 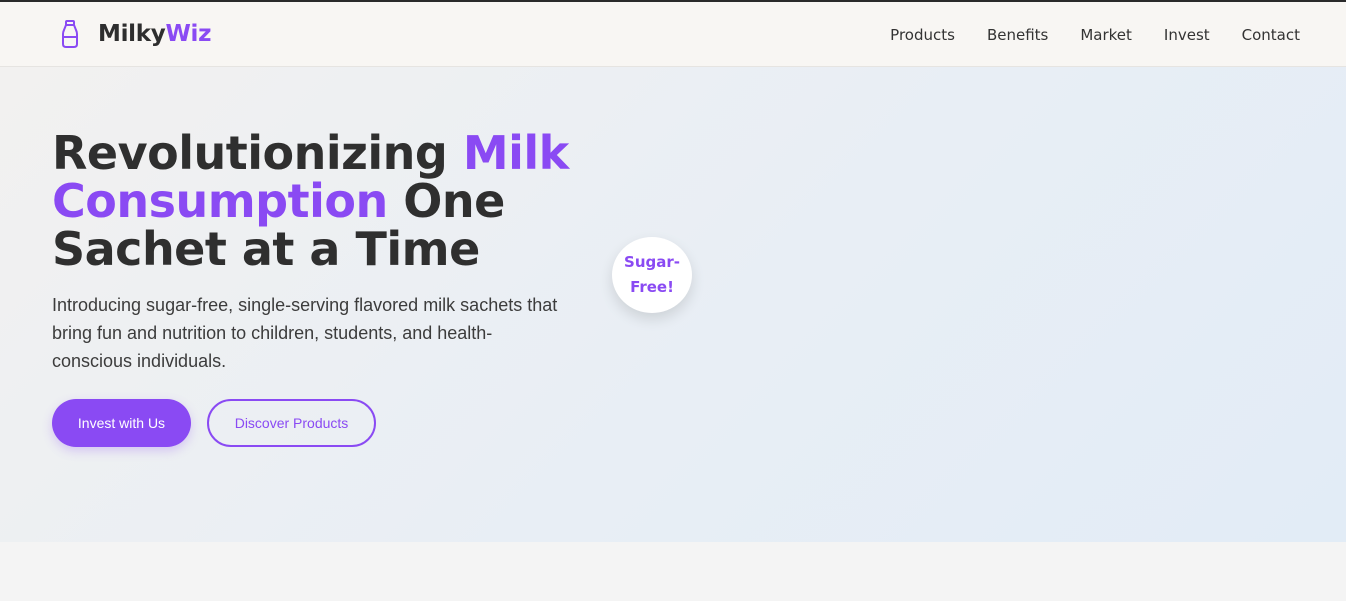 I want to click on milk-bottle-icon, so click(x=70, y=34).